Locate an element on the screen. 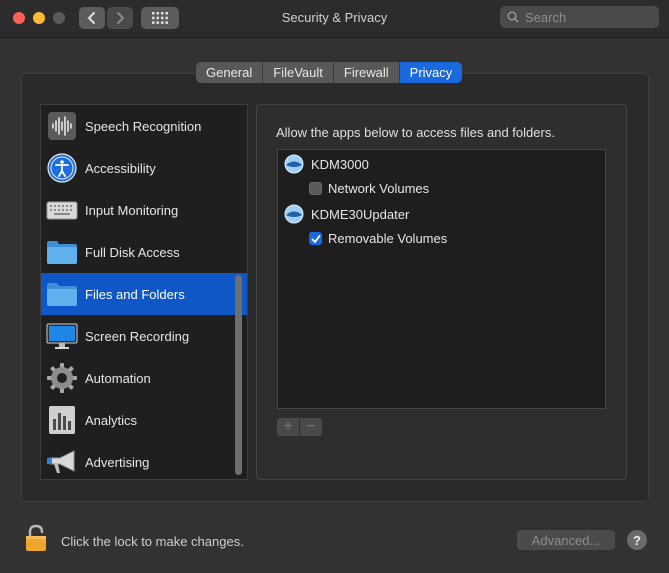 The image size is (669, 573). app-name: KDM3000 is located at coordinates (340, 164).